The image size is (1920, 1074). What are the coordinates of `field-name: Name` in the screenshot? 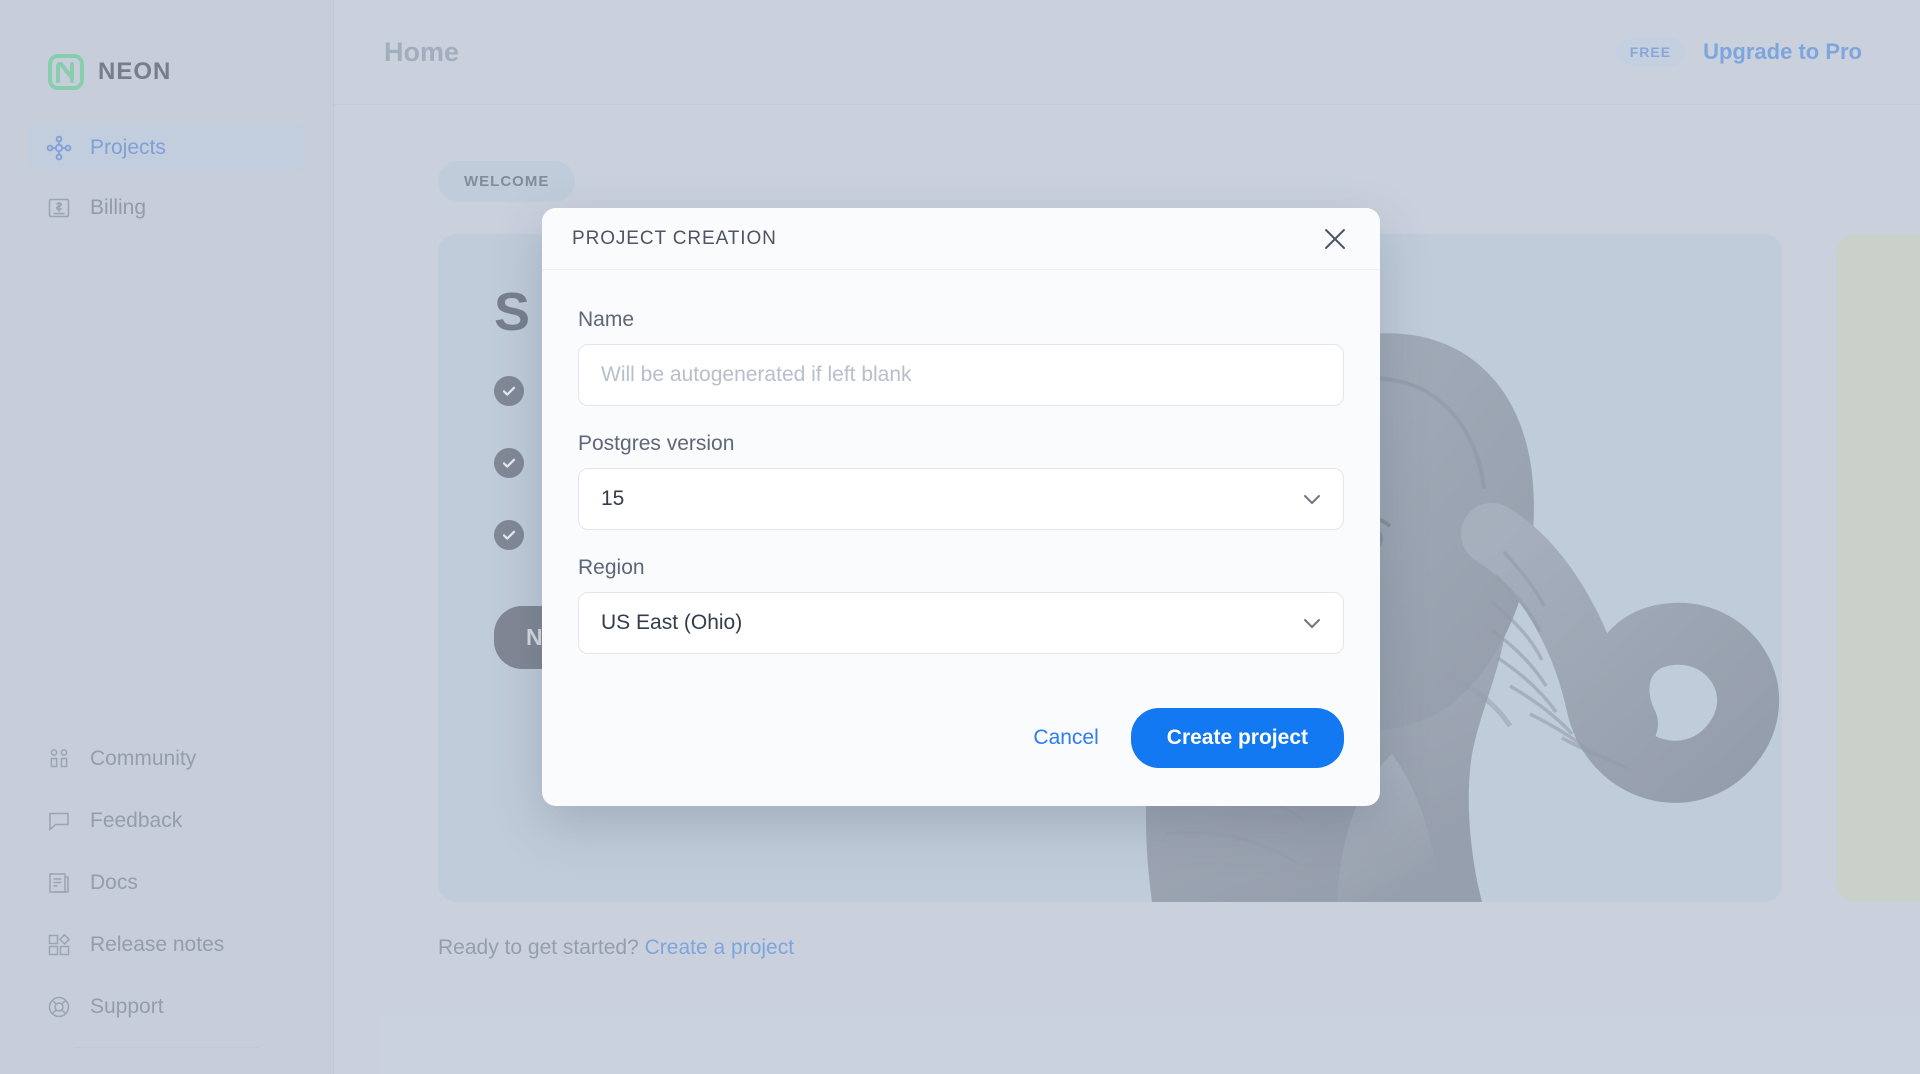 It's located at (961, 357).